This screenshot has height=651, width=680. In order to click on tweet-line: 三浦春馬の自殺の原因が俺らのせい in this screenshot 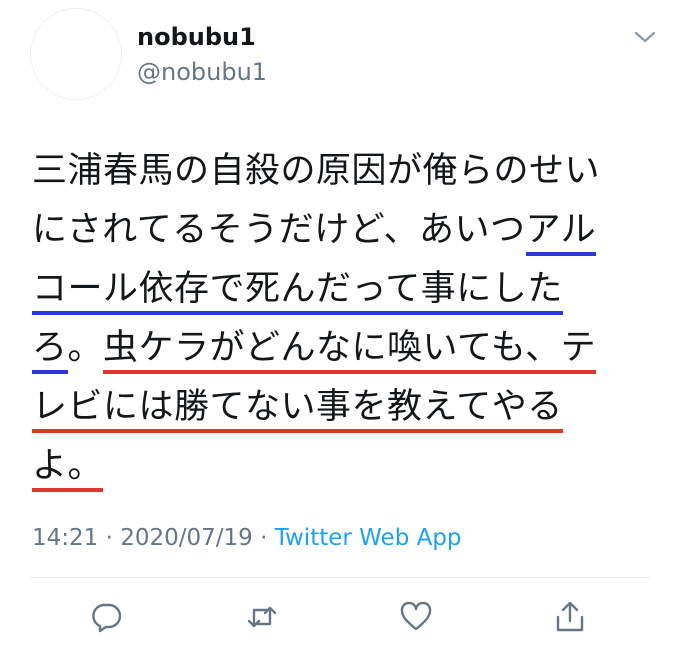, I will do `click(342, 171)`.